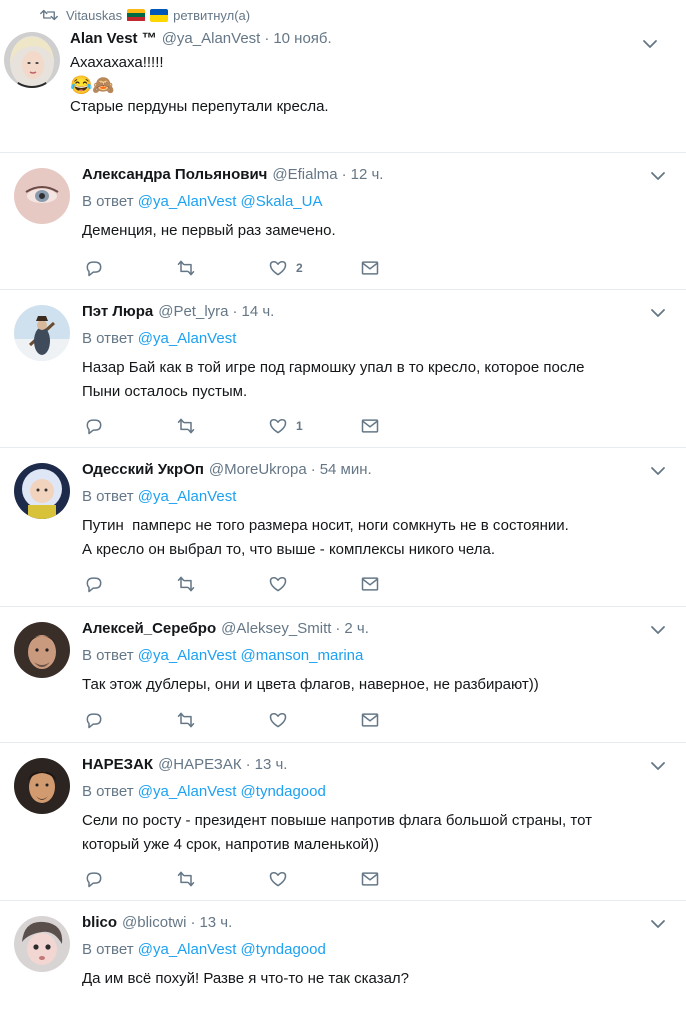 The width and height of the screenshot is (686, 1022). Describe the element at coordinates (99, 922) in the screenshot. I see `author-name: blico` at that location.